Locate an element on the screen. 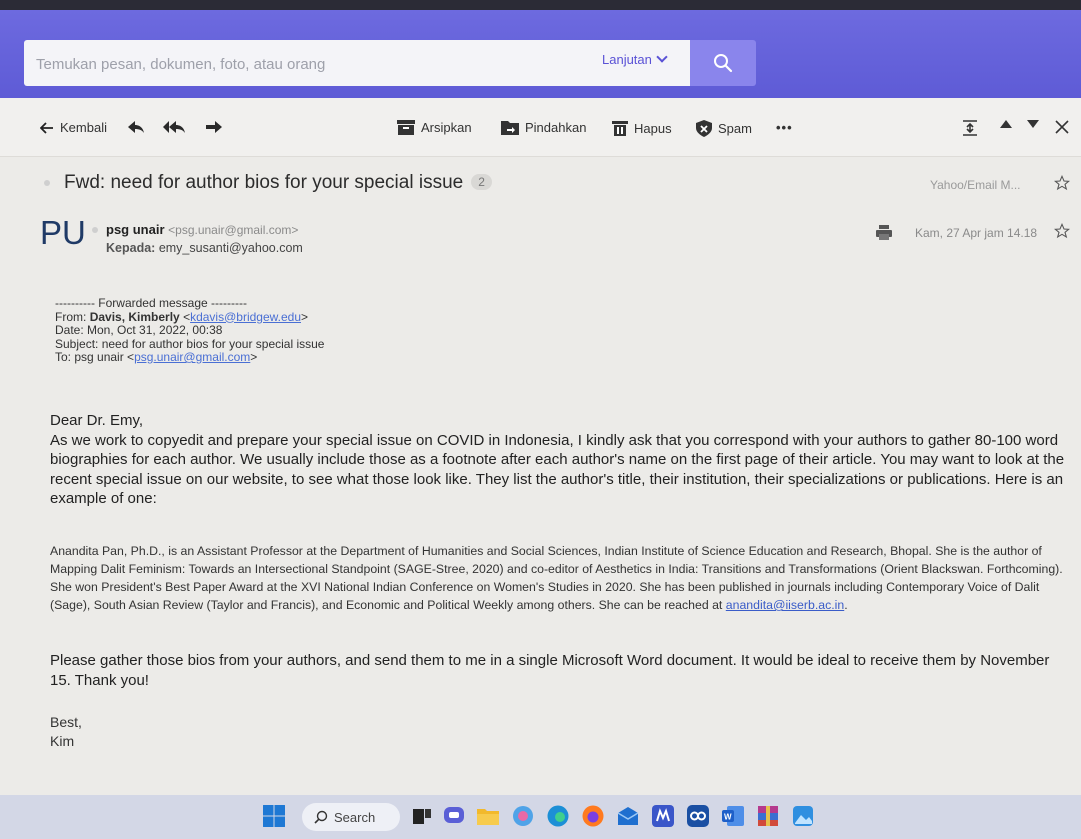 This screenshot has width=1081, height=839. sender-line: psg unair <psg.unair@gmail.com> is located at coordinates (202, 229).